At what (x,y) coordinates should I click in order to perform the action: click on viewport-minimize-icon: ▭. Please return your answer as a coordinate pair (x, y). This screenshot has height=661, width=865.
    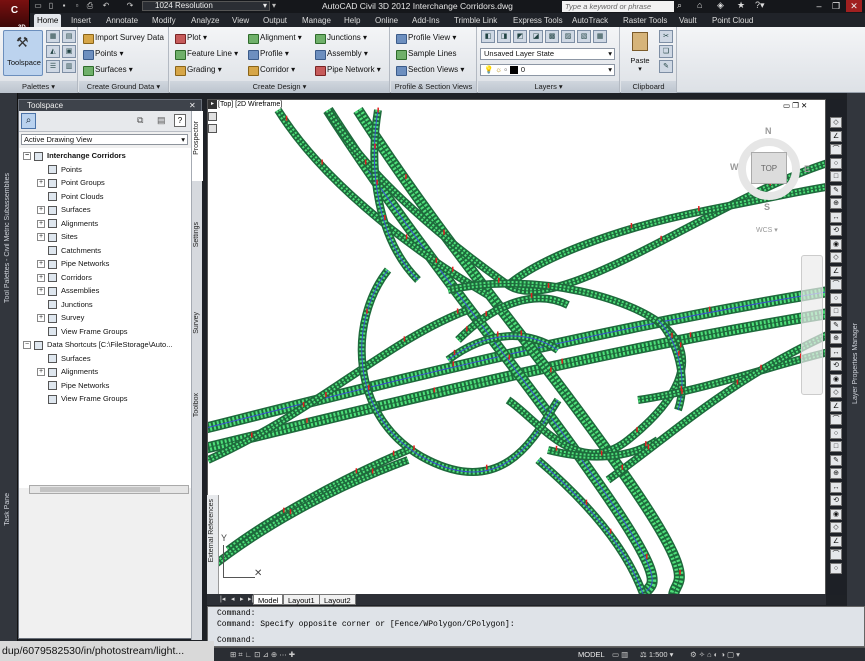
    Looking at the image, I should click on (786, 105).